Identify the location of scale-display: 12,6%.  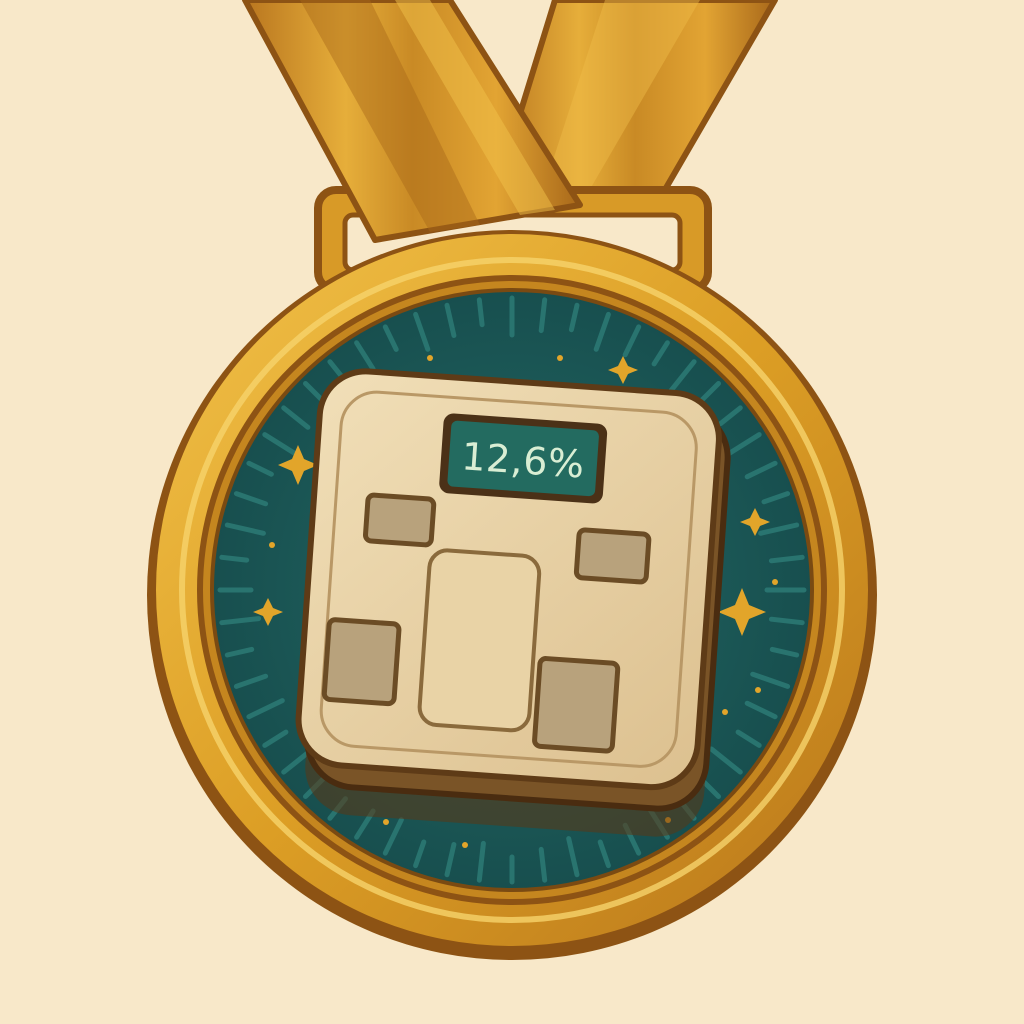
(523, 458).